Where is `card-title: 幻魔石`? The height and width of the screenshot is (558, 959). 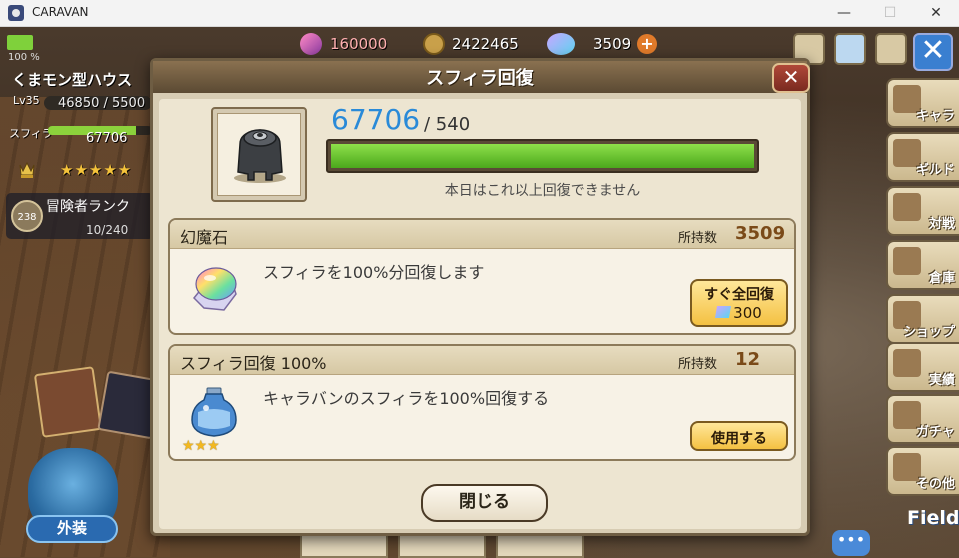
card-title: 幻魔石 is located at coordinates (204, 237).